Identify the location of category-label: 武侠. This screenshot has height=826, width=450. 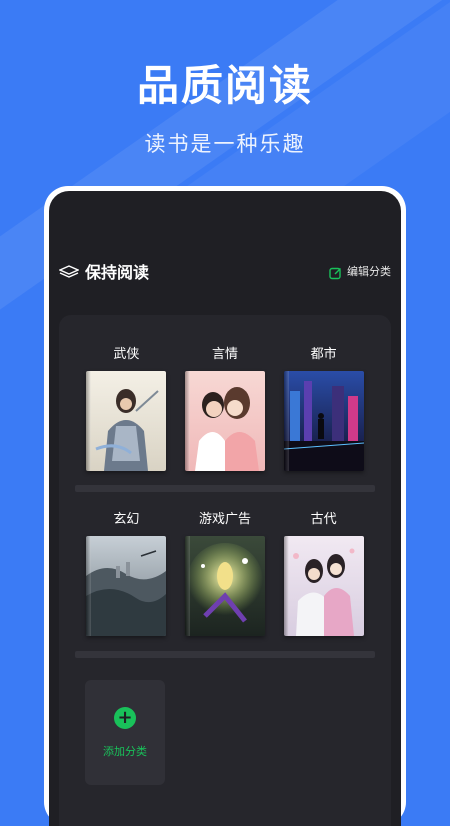
(126, 354).